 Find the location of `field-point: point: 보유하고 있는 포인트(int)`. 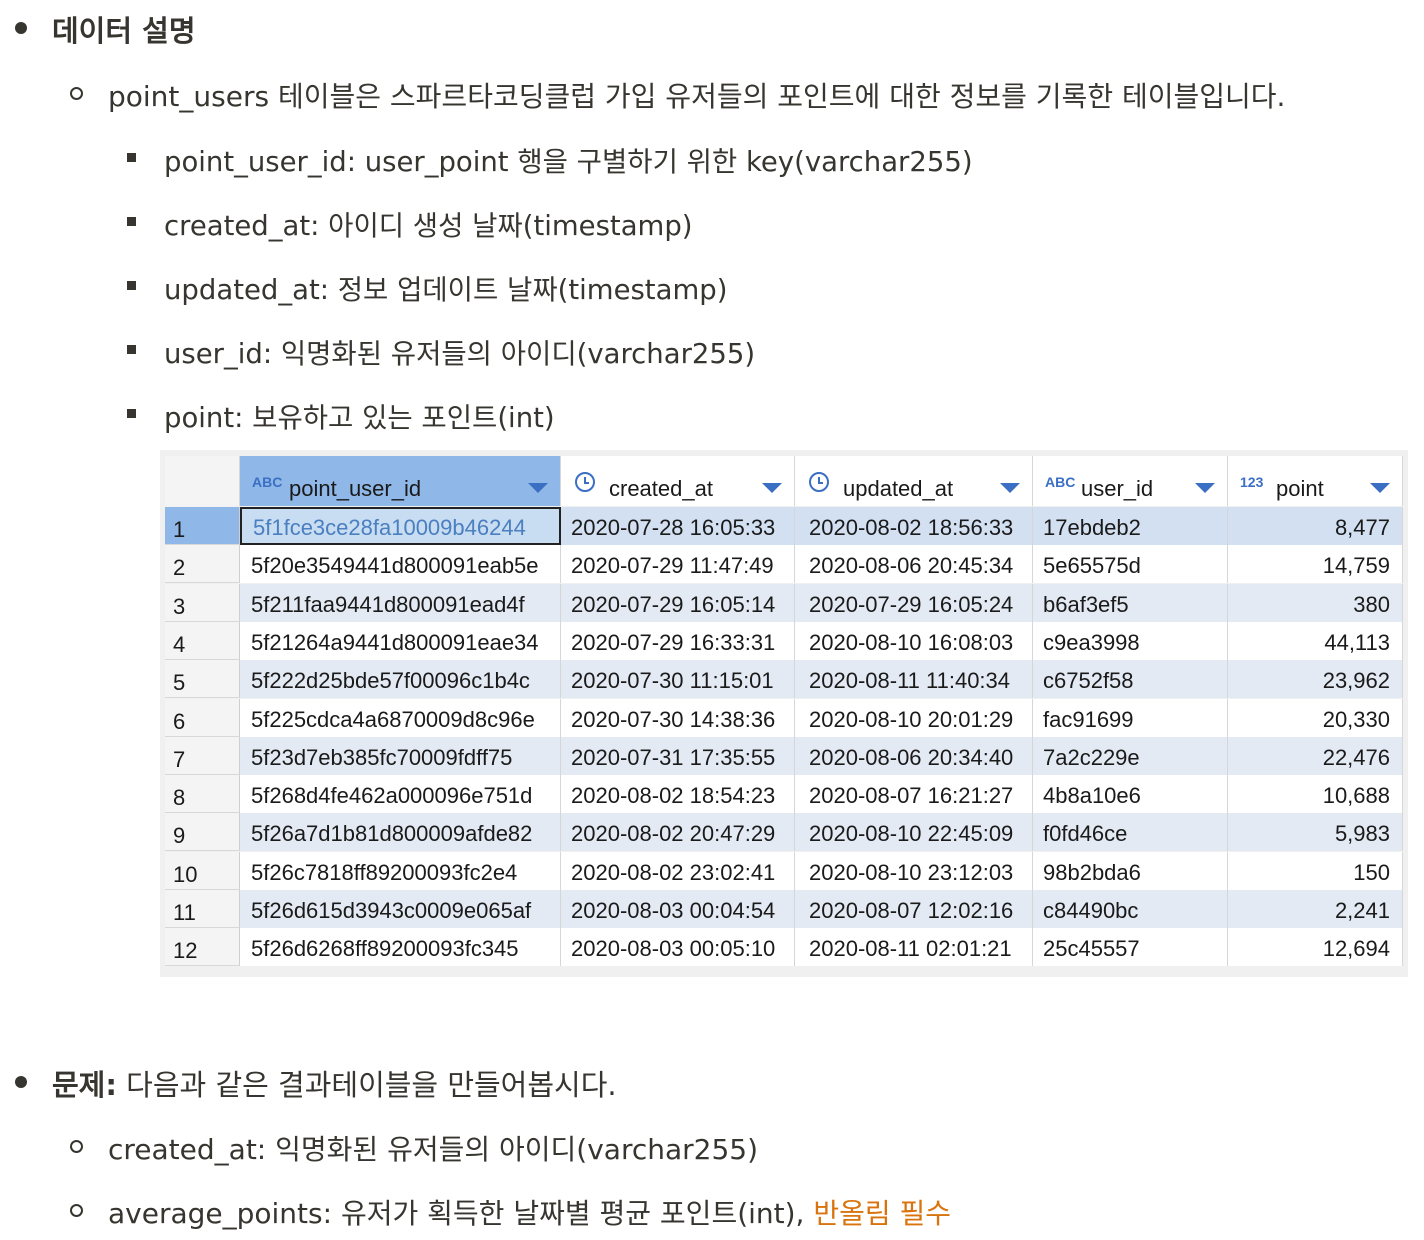

field-point: point: 보유하고 있는 포인트(int) is located at coordinates (359, 418).